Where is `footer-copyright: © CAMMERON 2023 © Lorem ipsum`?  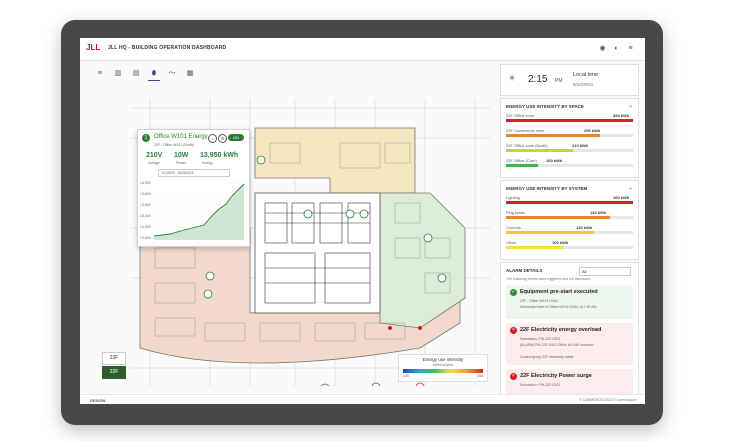 footer-copyright: © CAMMERON 2023 © Lorem ipsum is located at coordinates (608, 400).